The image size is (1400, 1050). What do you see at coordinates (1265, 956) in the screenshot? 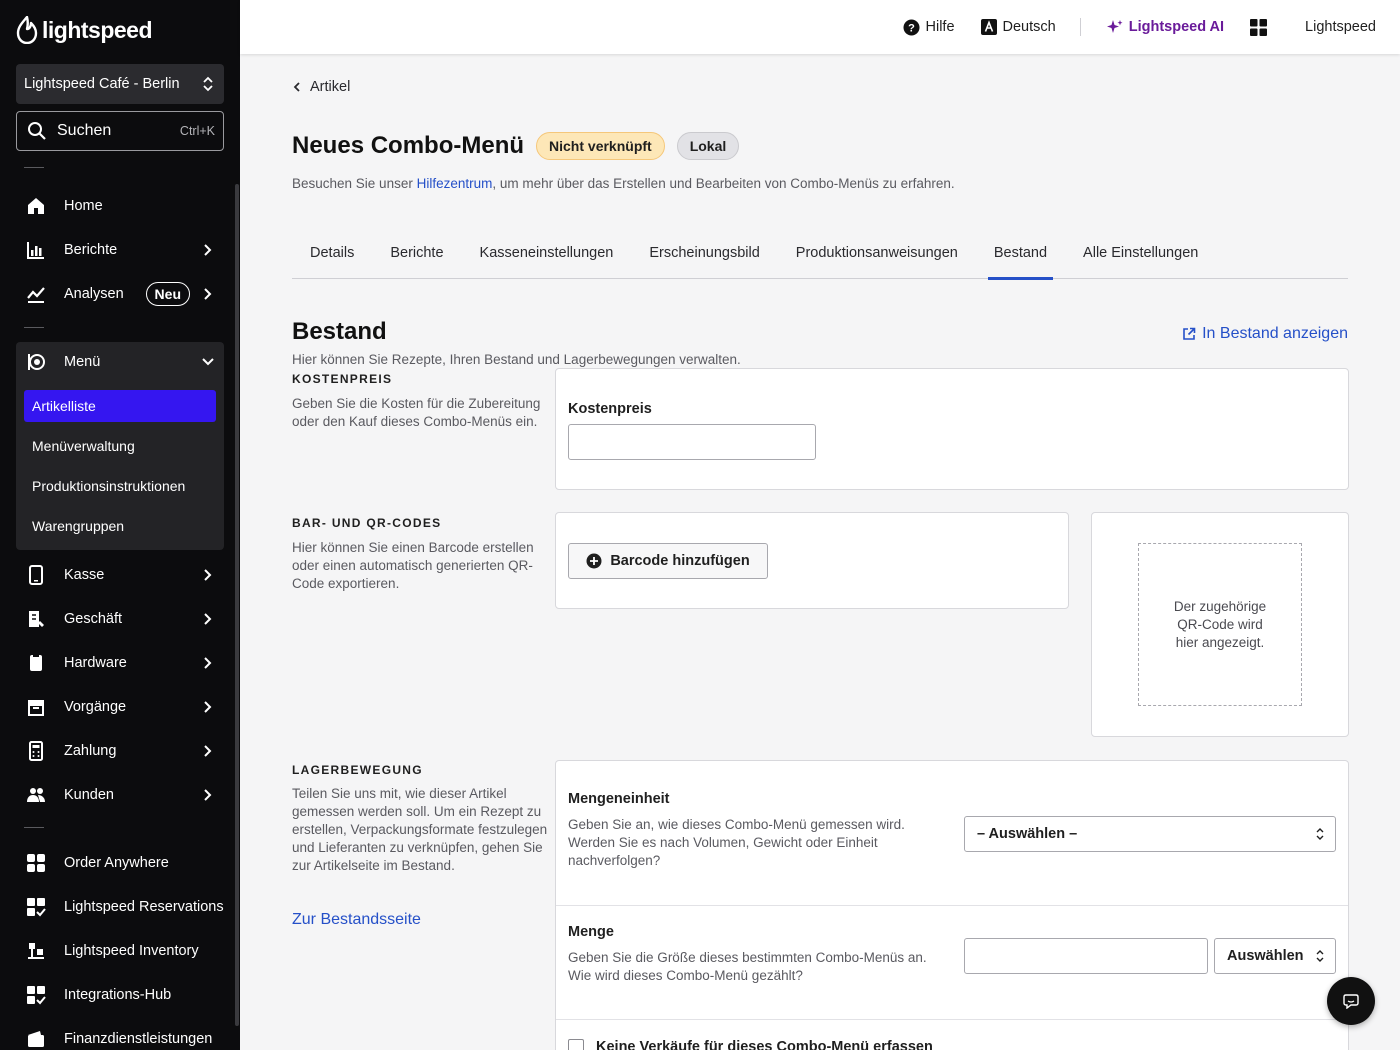
I see `quantity-unit-select-value: Auswählen` at bounding box center [1265, 956].